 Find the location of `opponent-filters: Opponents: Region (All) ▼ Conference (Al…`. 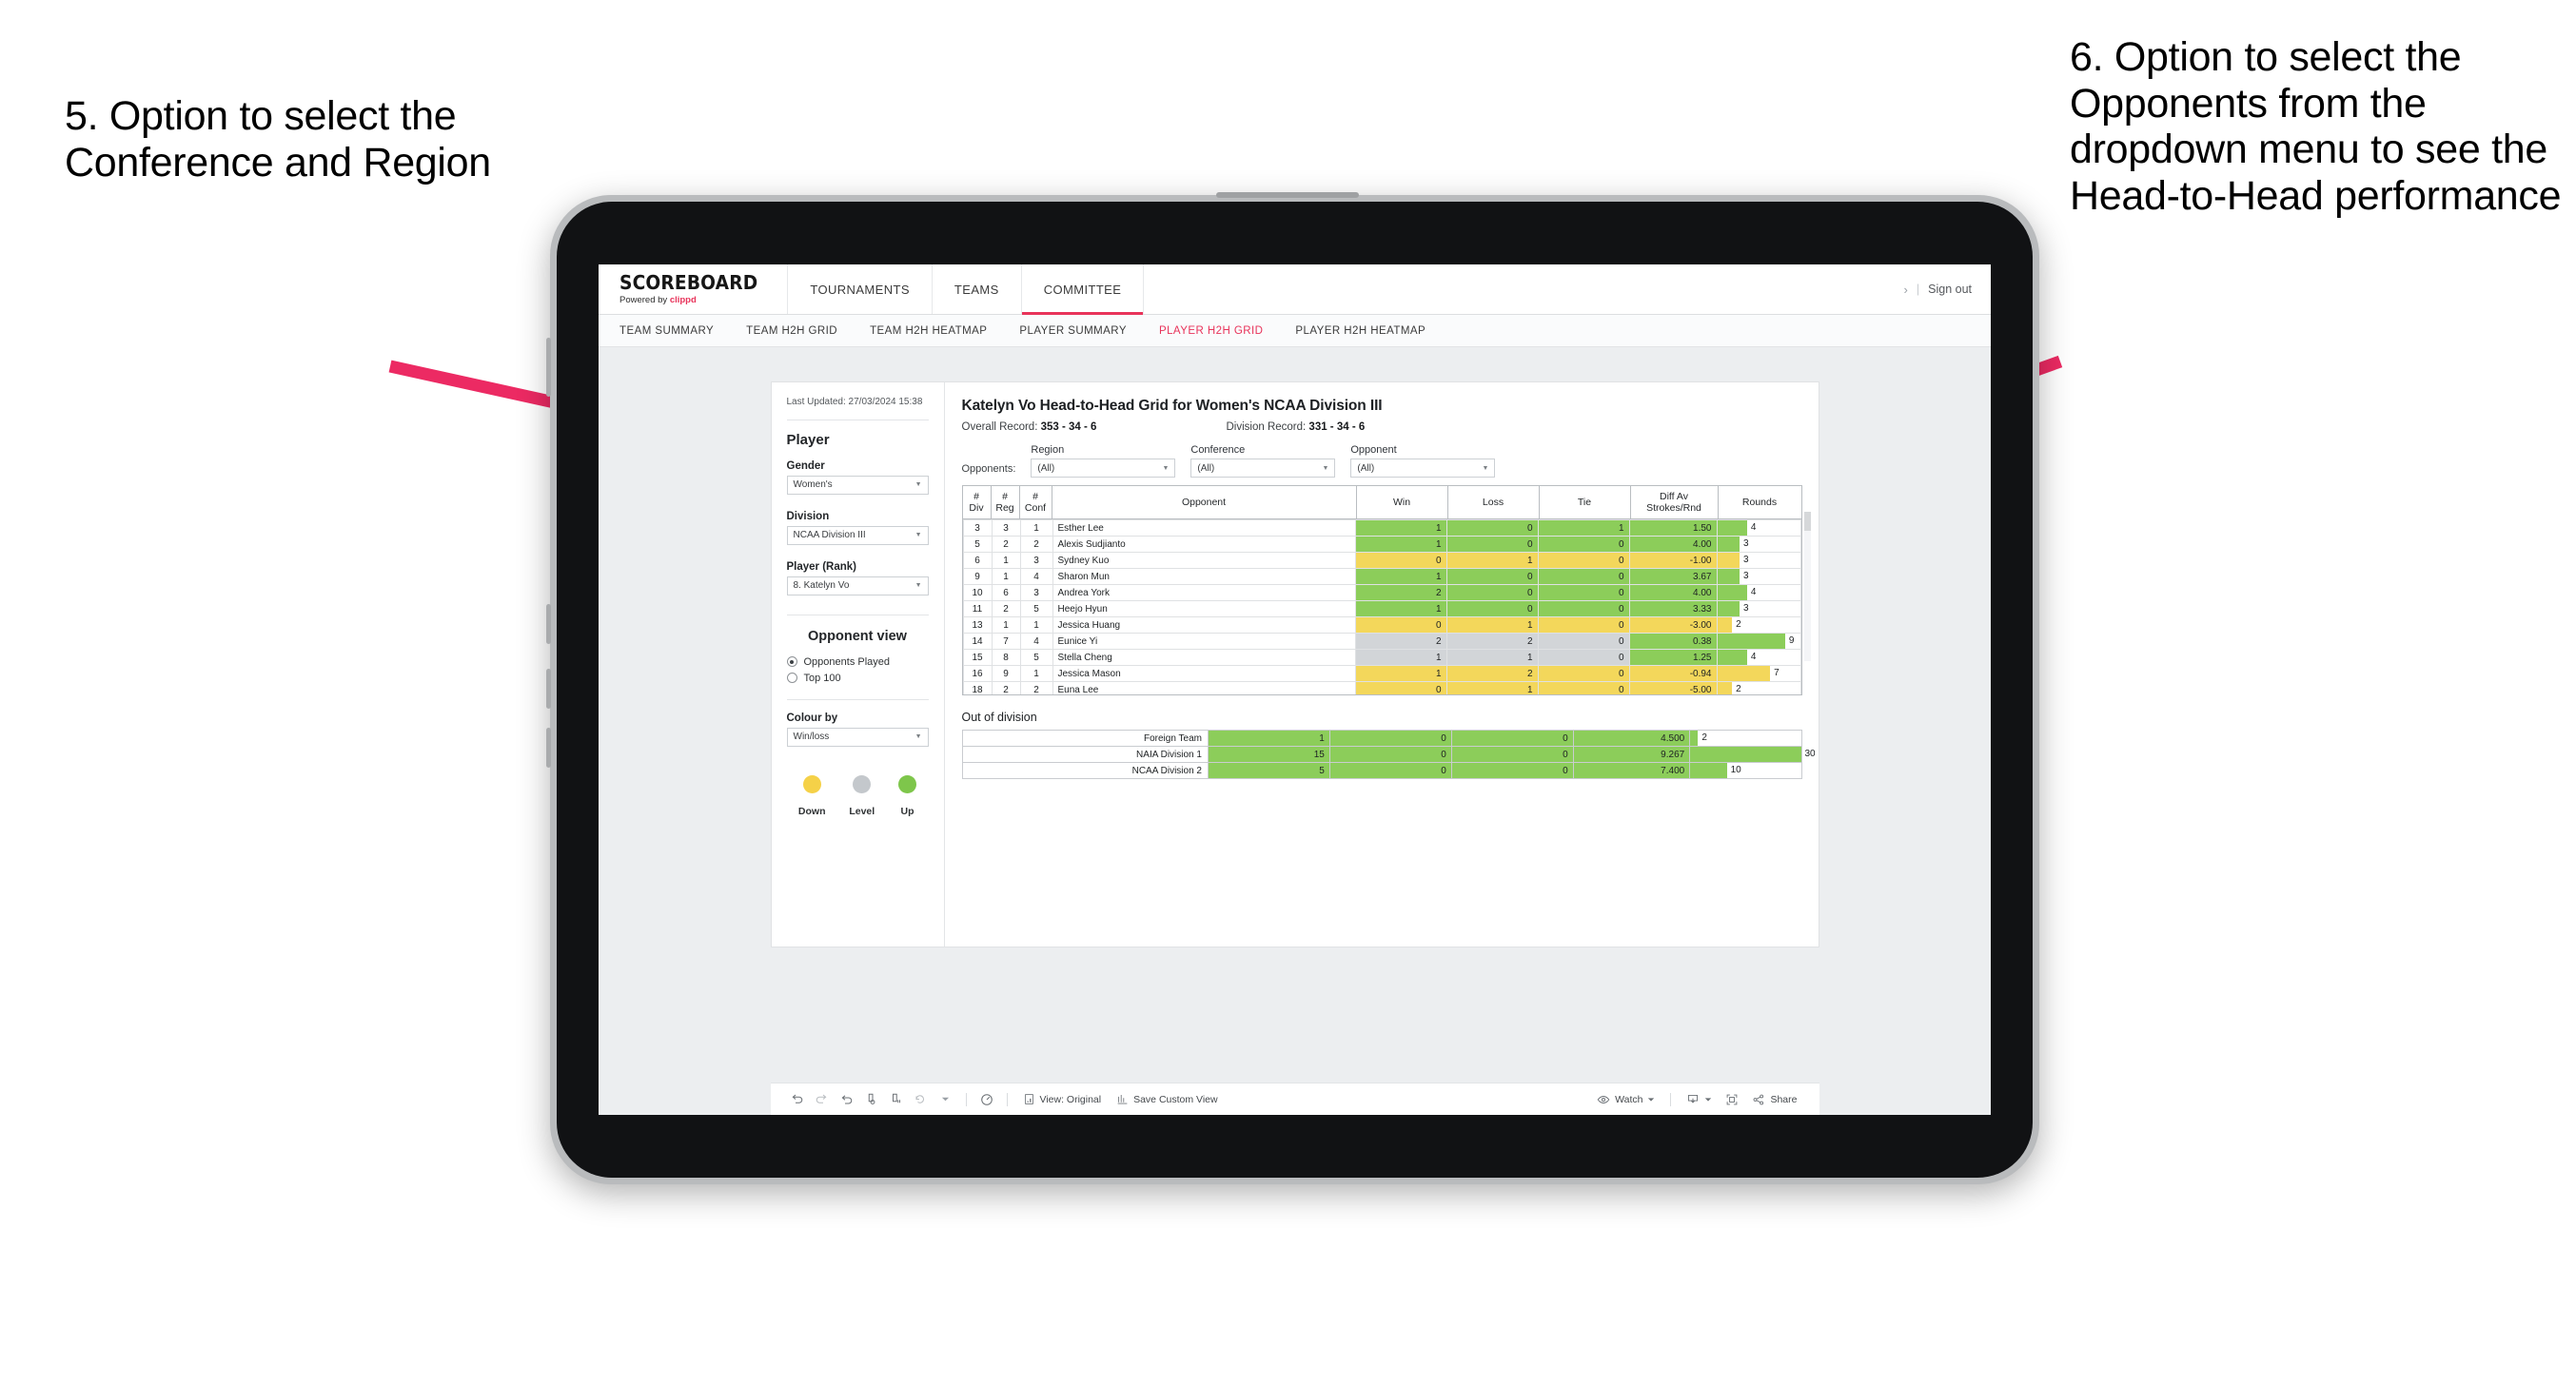

opponent-filters: Opponents: Region (All) ▼ Conference (Al… is located at coordinates (1382, 461).